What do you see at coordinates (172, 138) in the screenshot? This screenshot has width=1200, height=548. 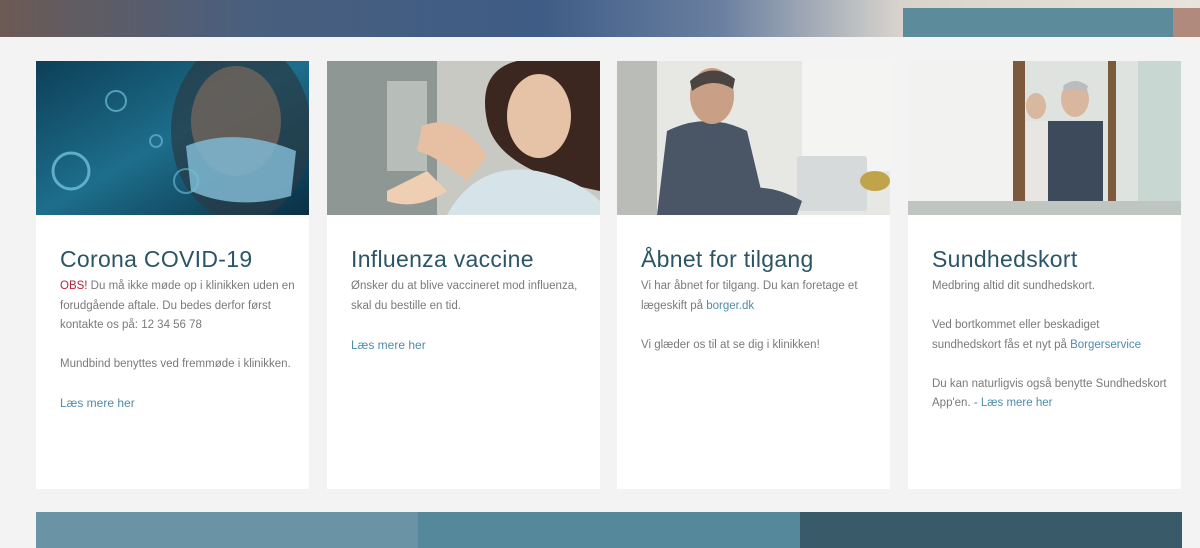 I see `card-image-corona` at bounding box center [172, 138].